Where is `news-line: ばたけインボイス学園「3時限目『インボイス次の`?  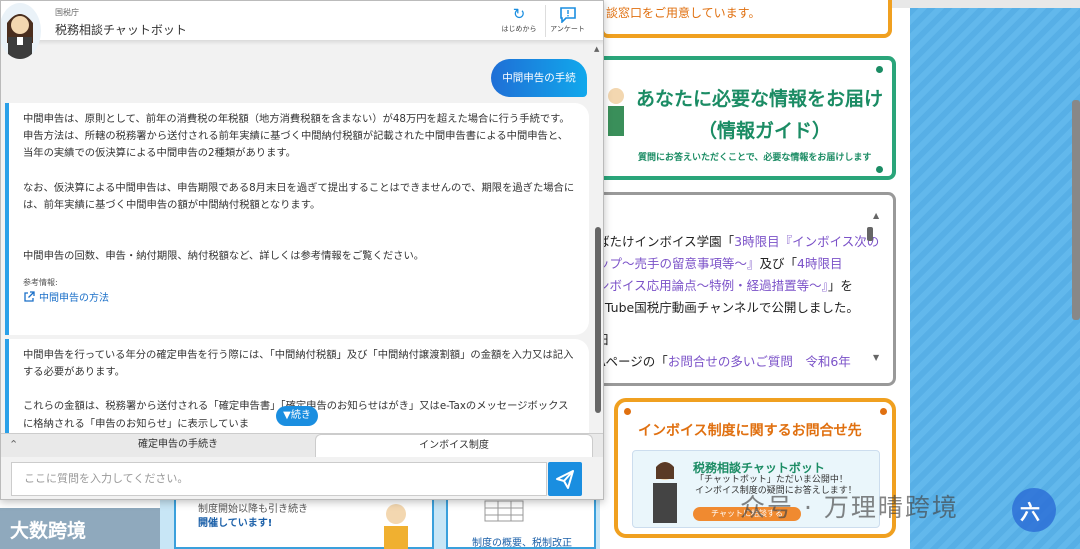 news-line: ばたけインボイス学園「3時限目『インボイス次の is located at coordinates (738, 241).